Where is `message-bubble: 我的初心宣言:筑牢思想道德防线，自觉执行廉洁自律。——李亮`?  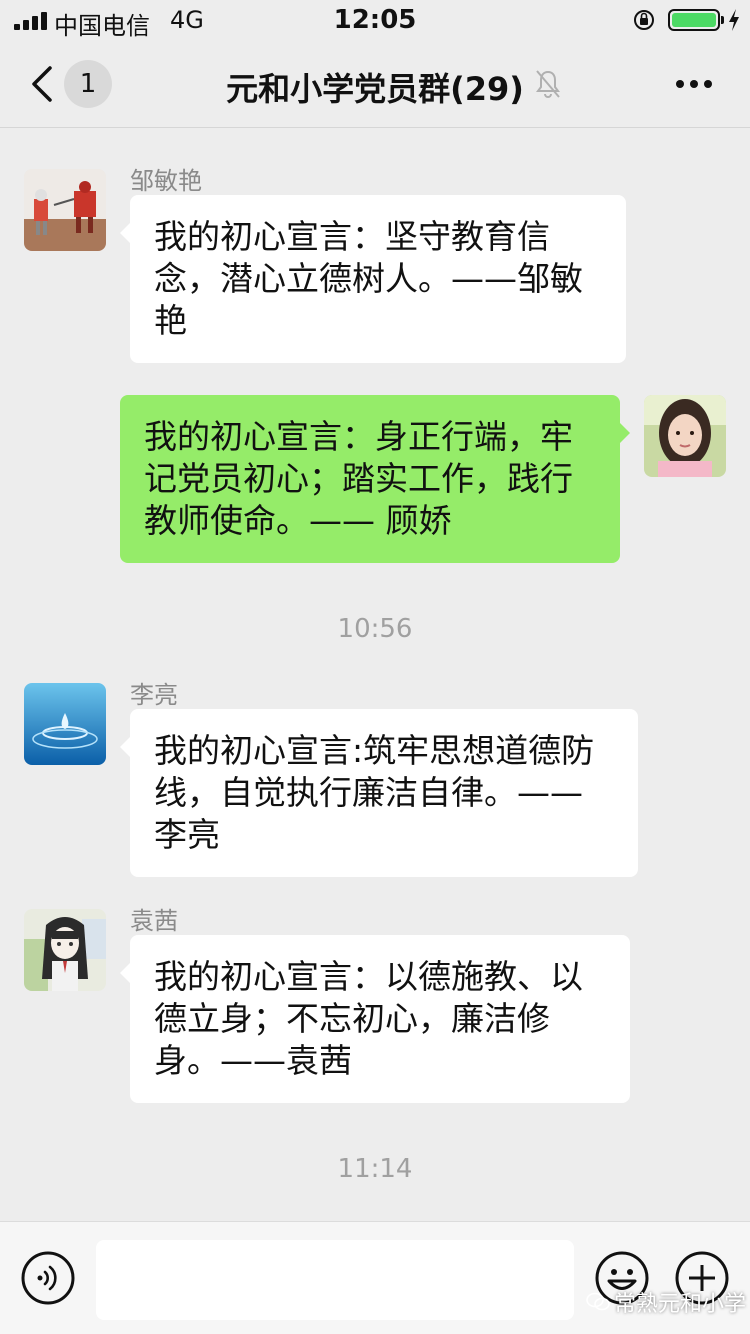 message-bubble: 我的初心宣言:筑牢思想道德防线，自觉执行廉洁自律。——李亮 is located at coordinates (379, 793).